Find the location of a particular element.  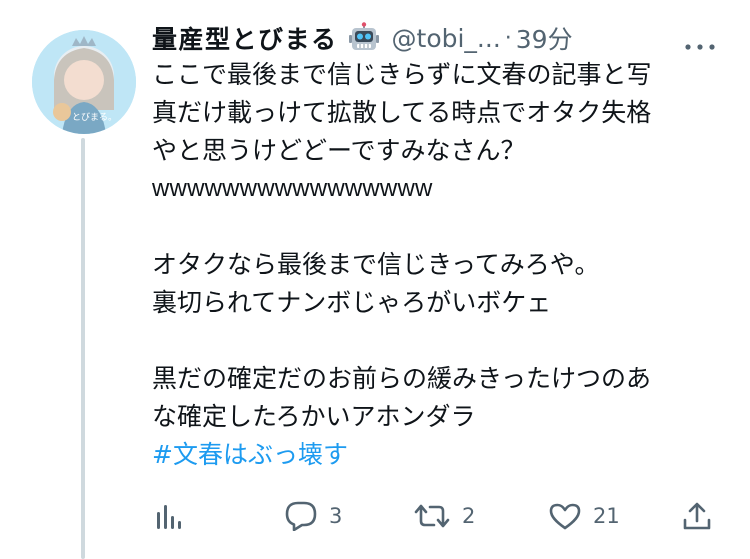

analytics-button is located at coordinates (169, 516).